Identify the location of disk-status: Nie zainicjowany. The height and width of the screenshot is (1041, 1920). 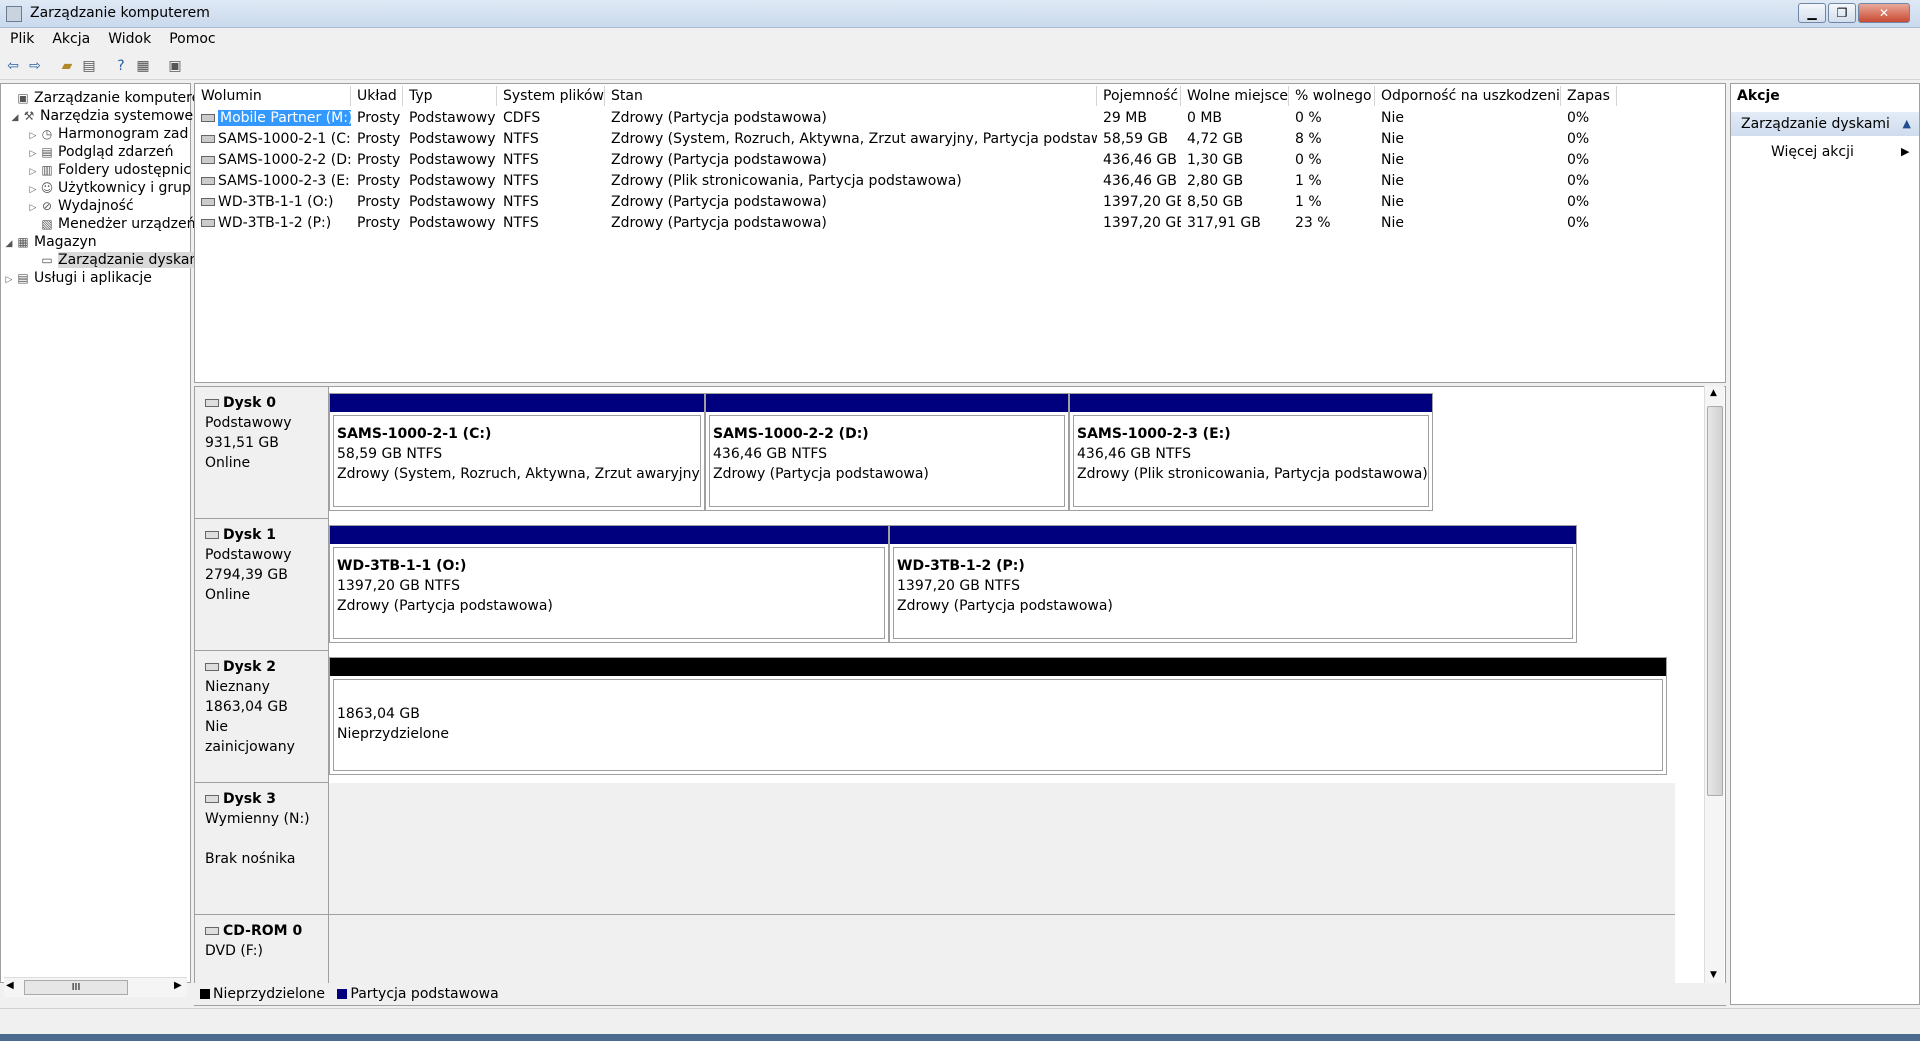
(250, 737).